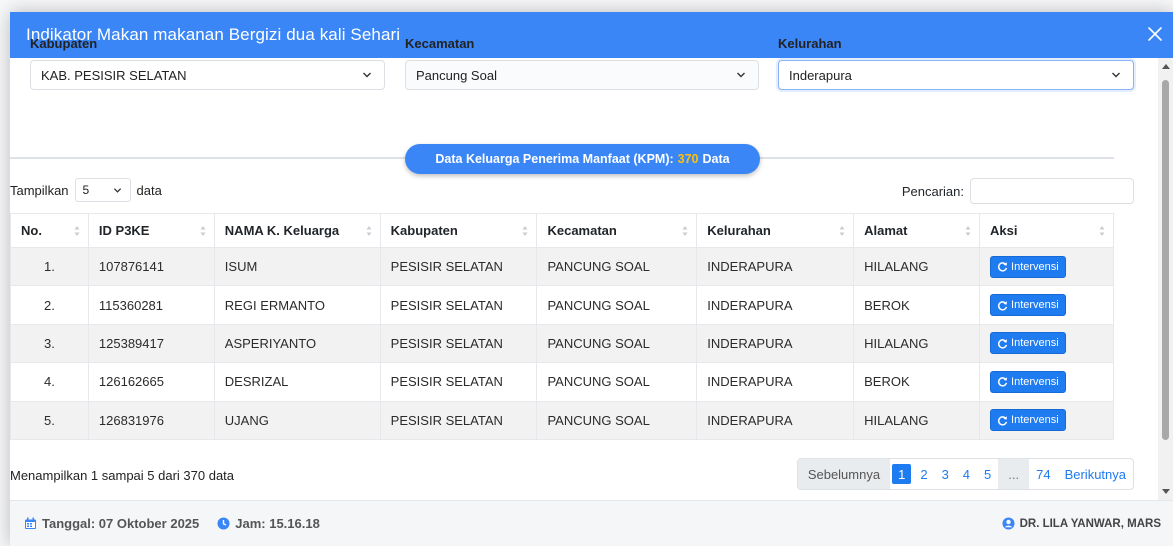 The height and width of the screenshot is (546, 1173). Describe the element at coordinates (1052, 191) in the screenshot. I see `search-input` at that location.